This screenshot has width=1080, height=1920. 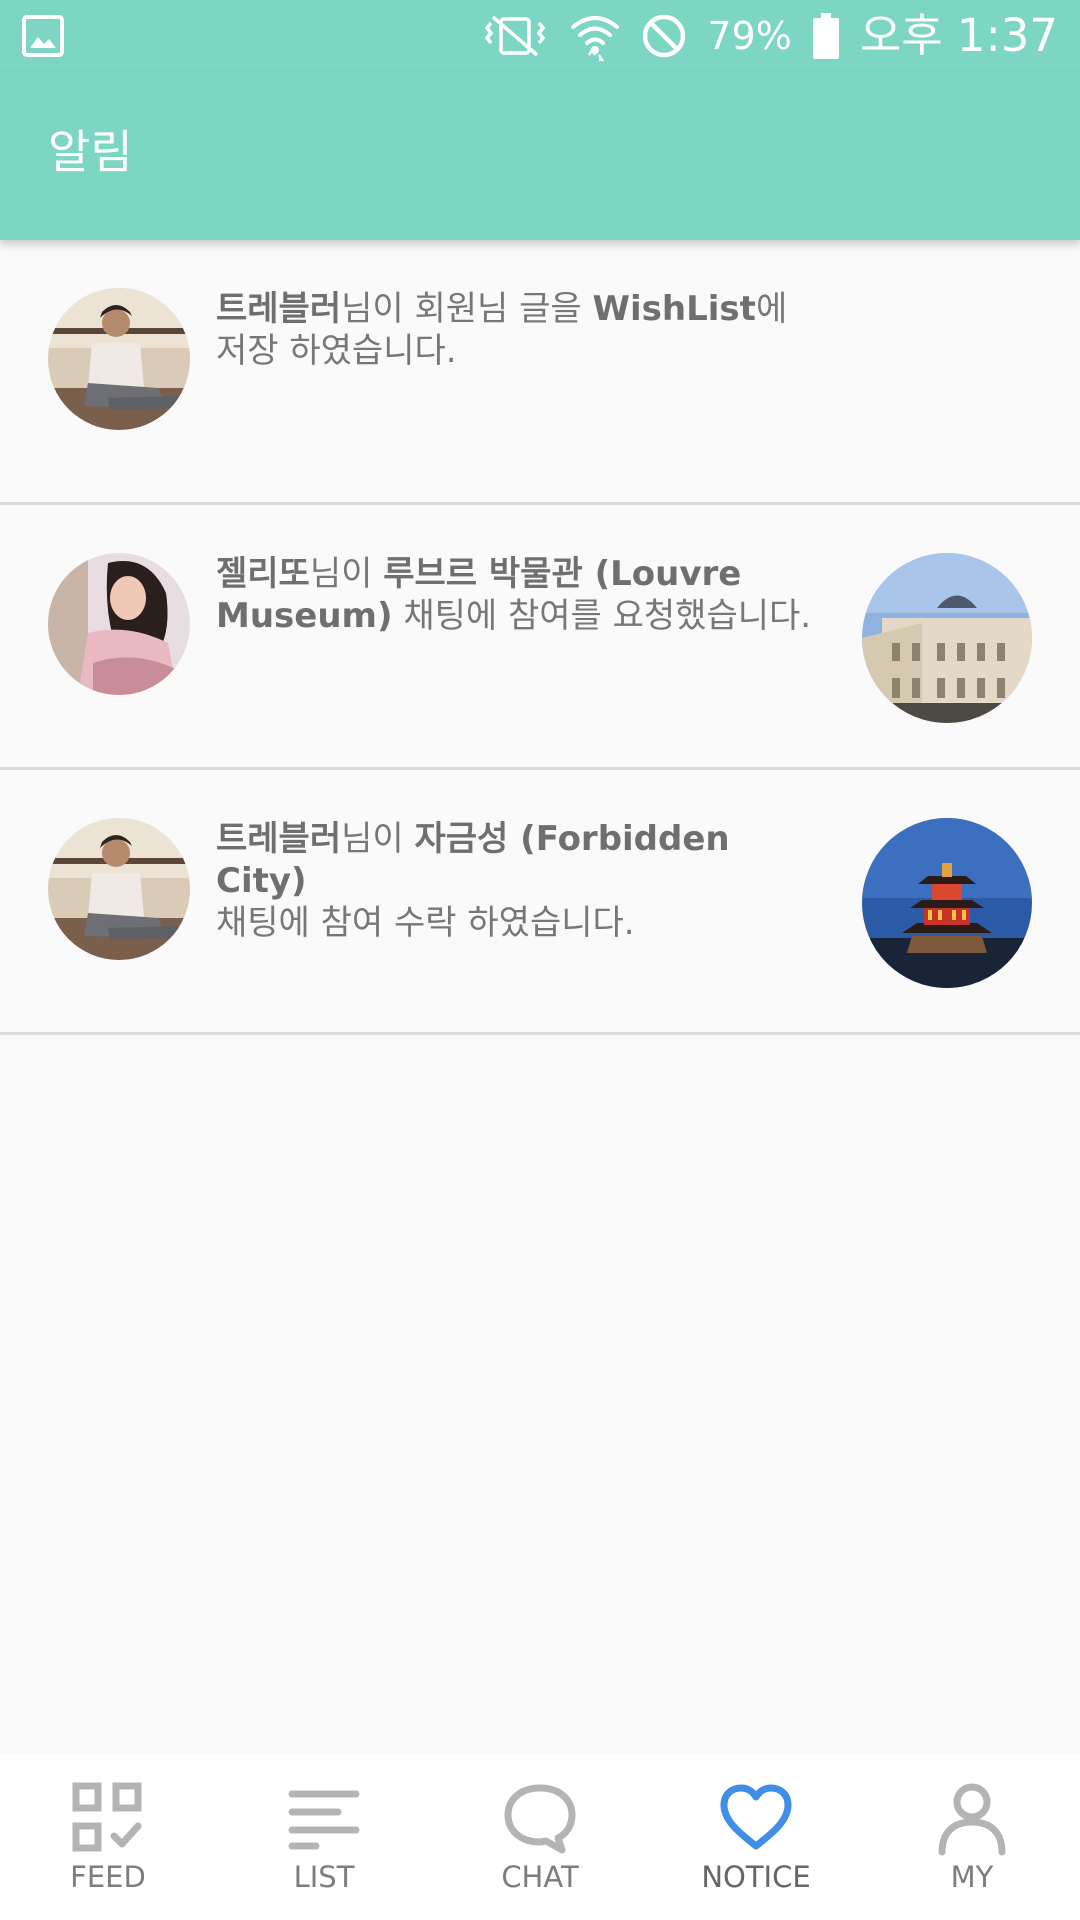 I want to click on status-bar: 79% 오후 1:37, so click(x=540, y=36).